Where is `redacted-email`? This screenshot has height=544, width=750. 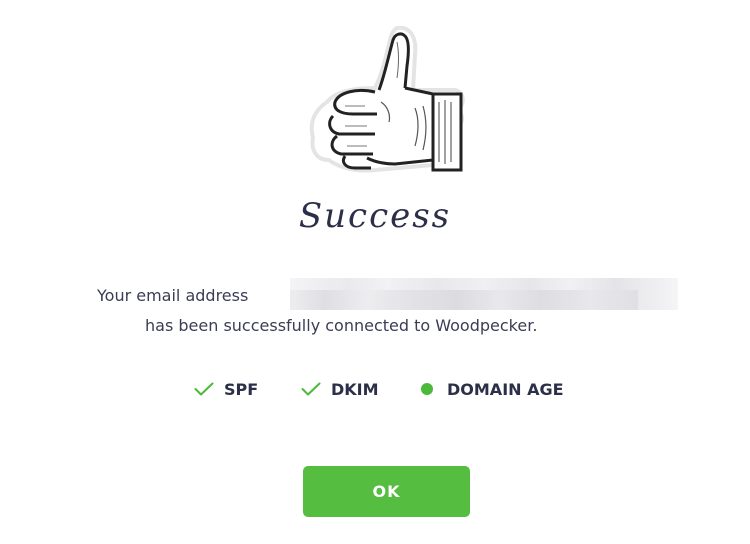 redacted-email is located at coordinates (484, 294).